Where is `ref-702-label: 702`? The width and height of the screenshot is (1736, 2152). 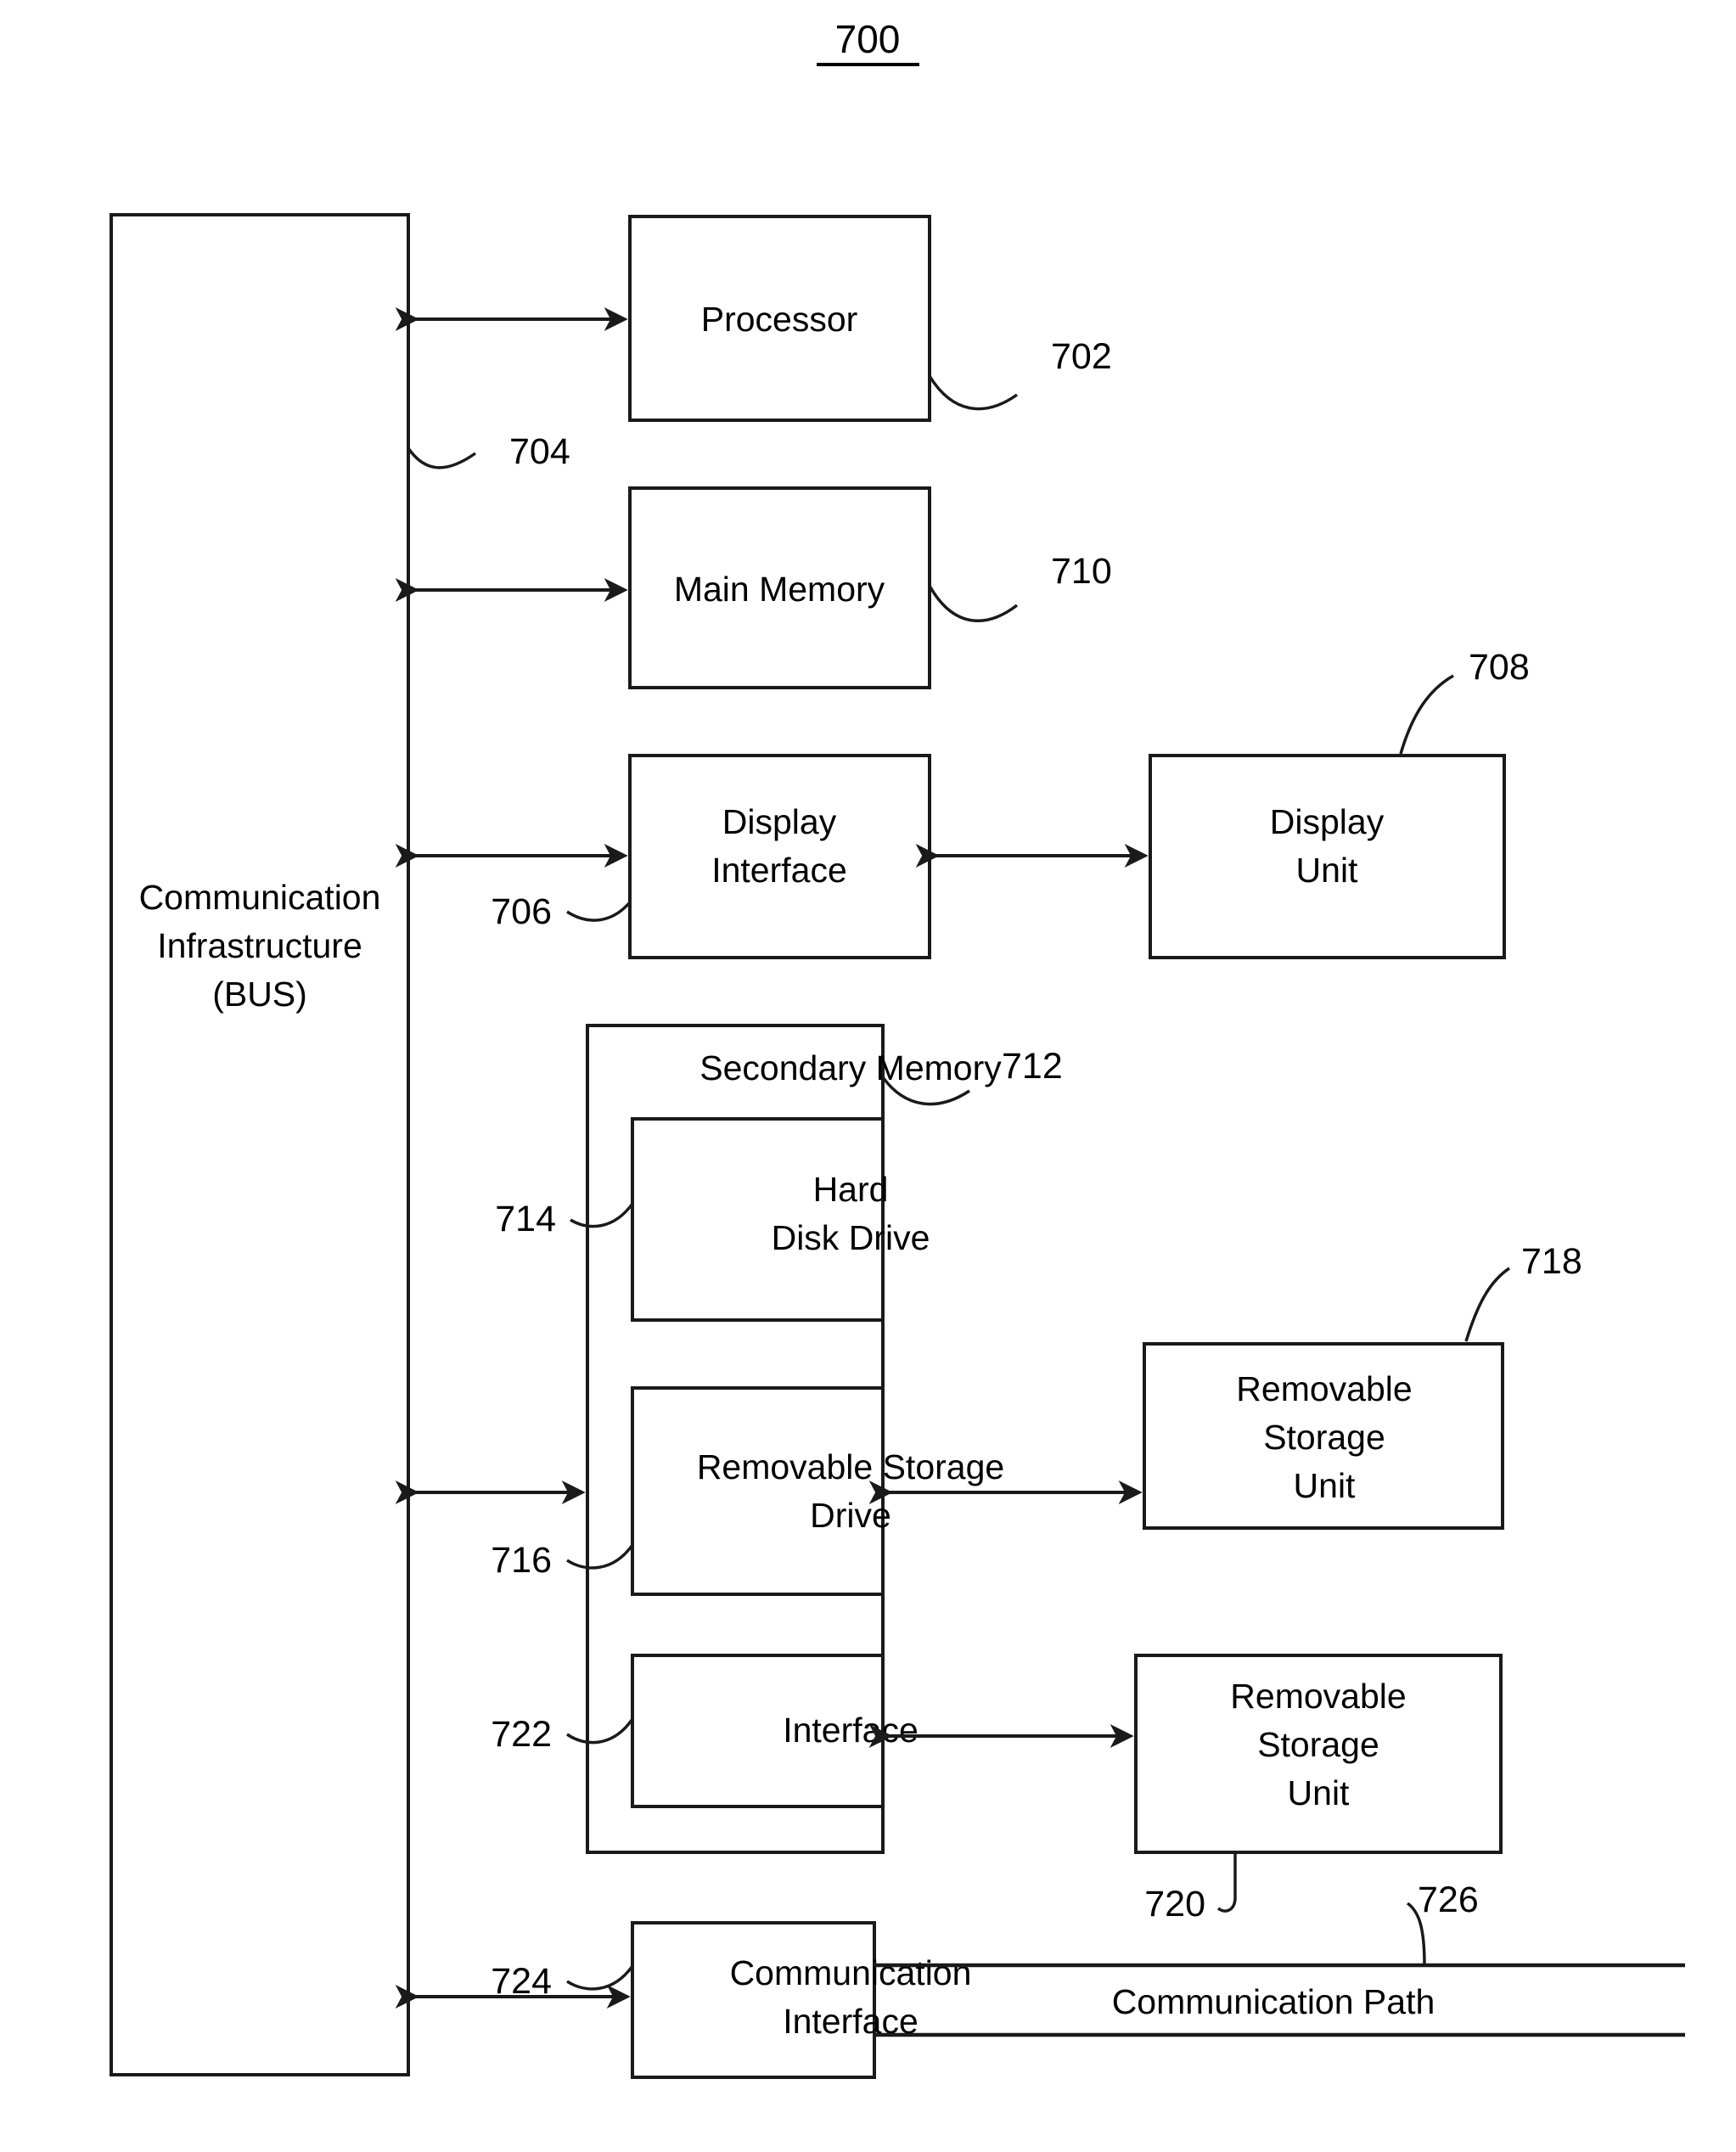 ref-702-label: 702 is located at coordinates (1081, 356).